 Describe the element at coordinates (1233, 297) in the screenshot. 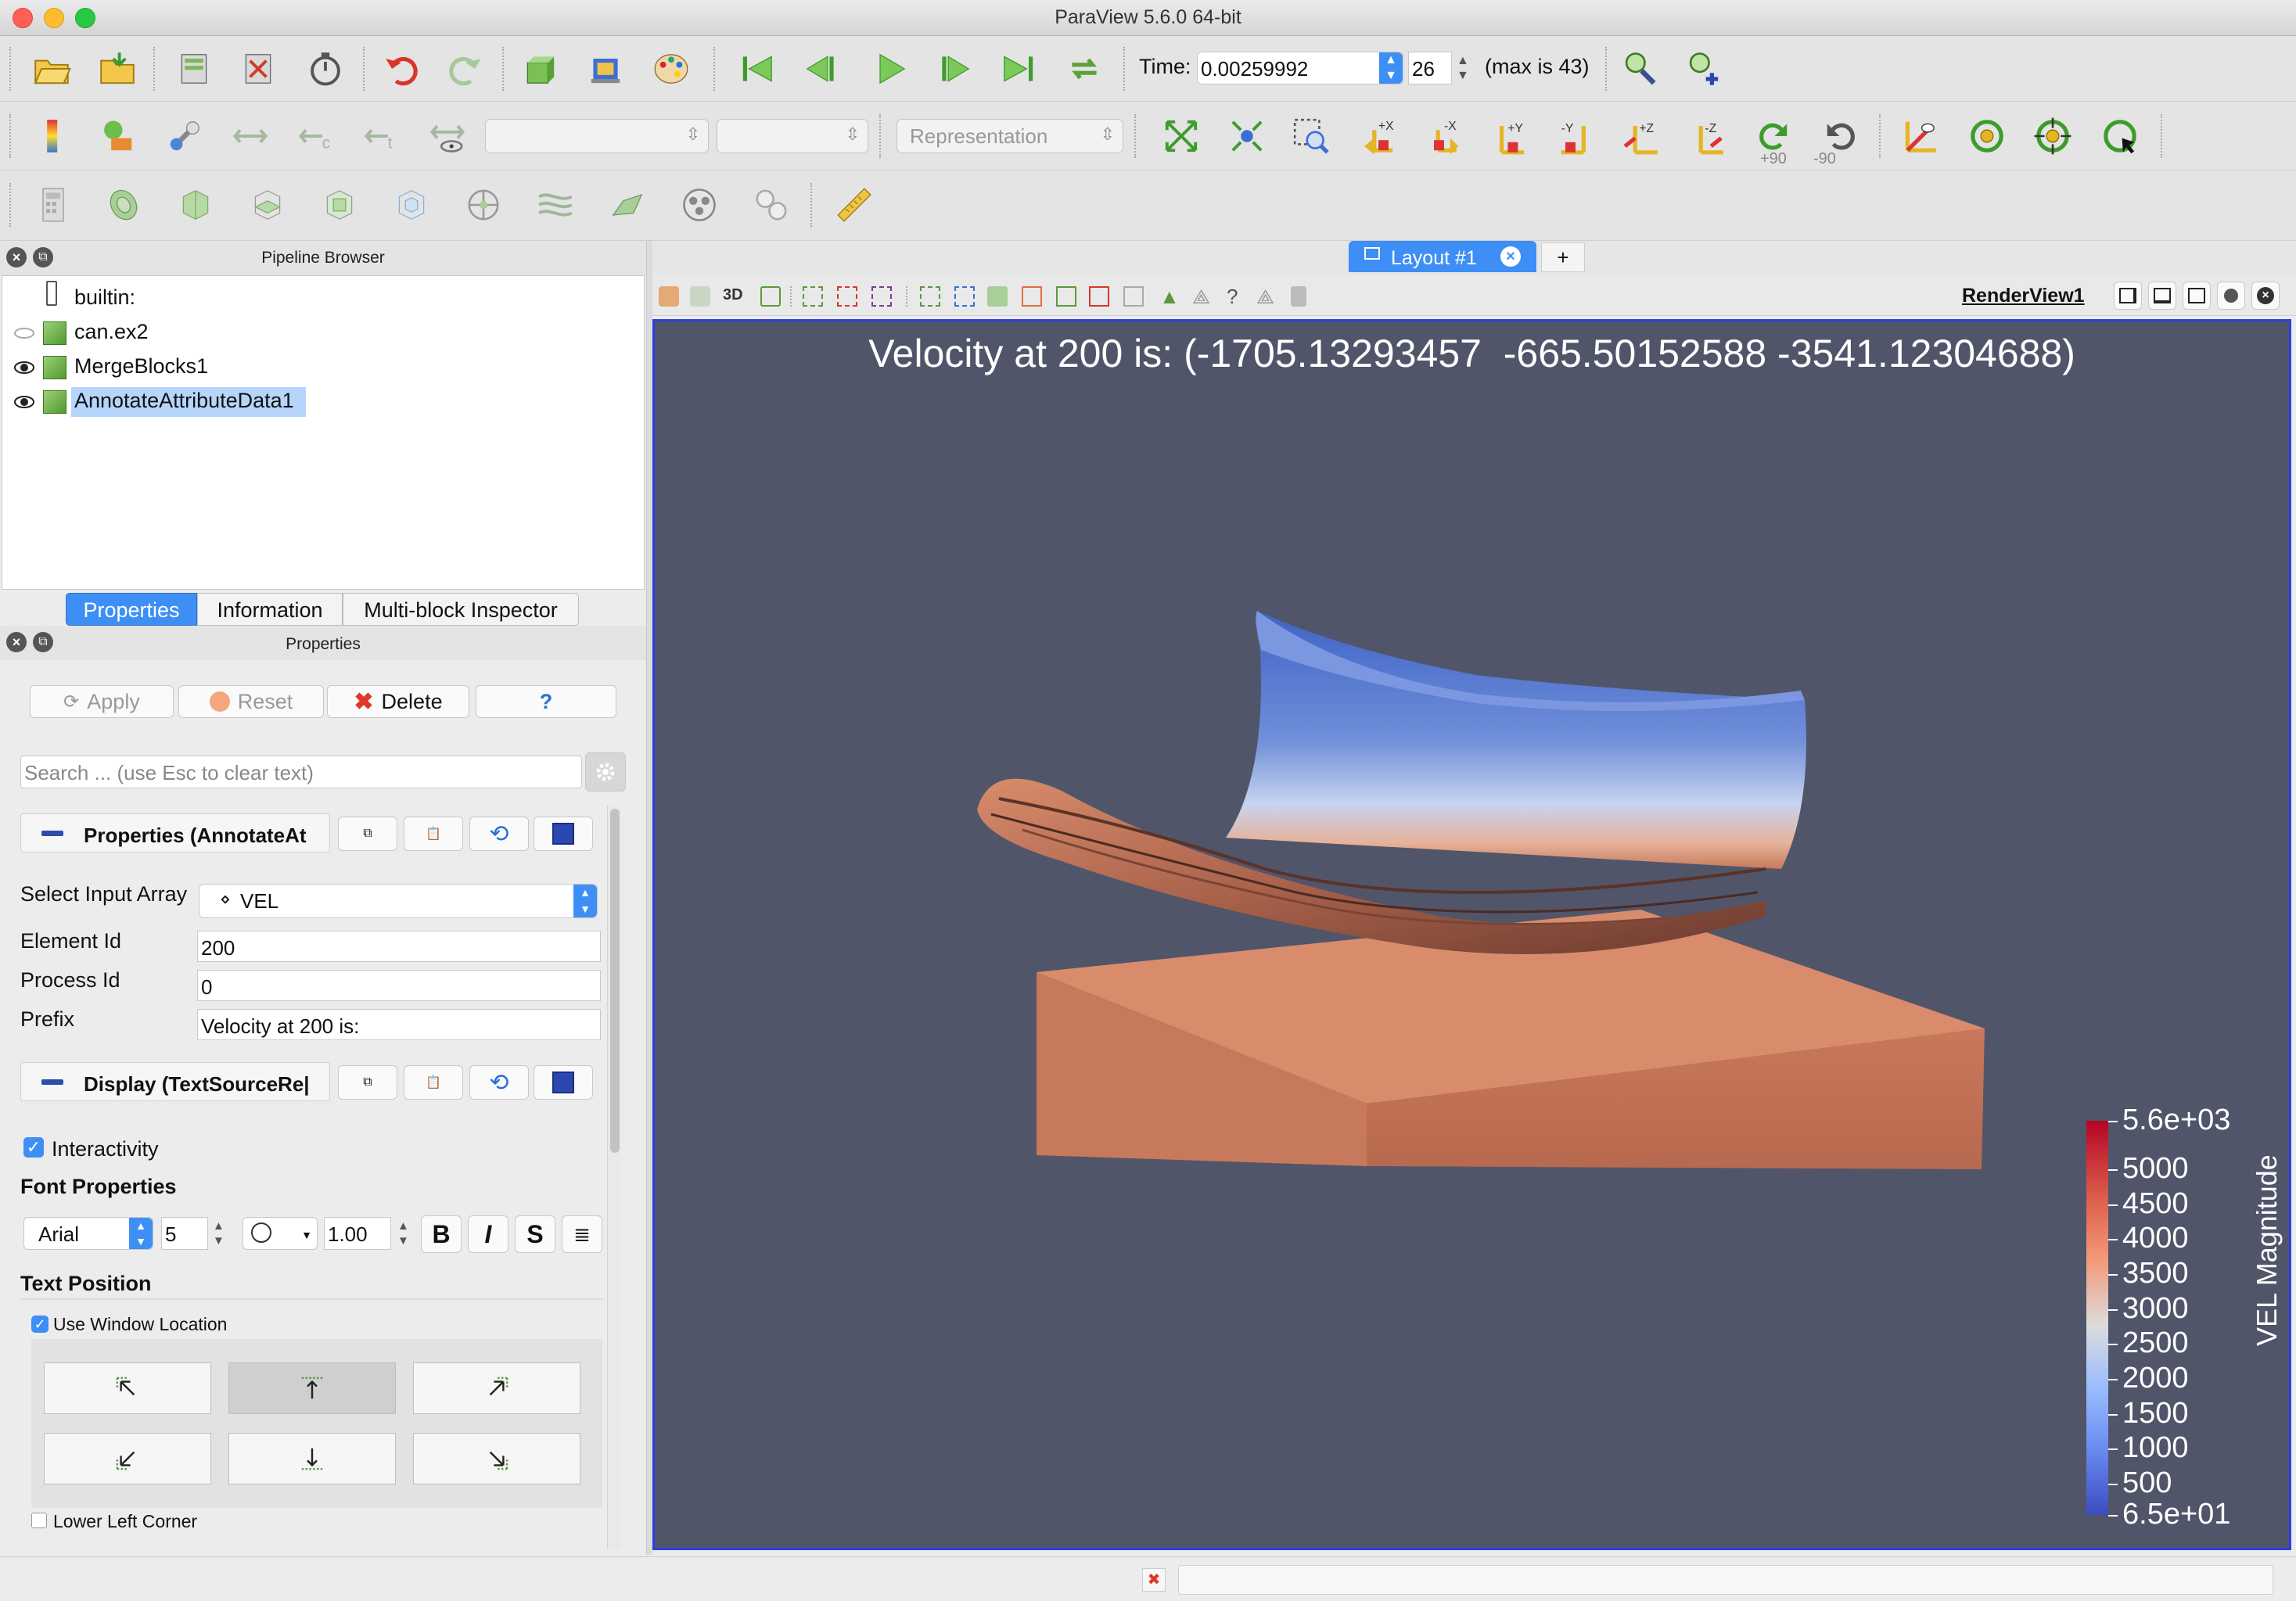

I see `query-icon: ?` at that location.